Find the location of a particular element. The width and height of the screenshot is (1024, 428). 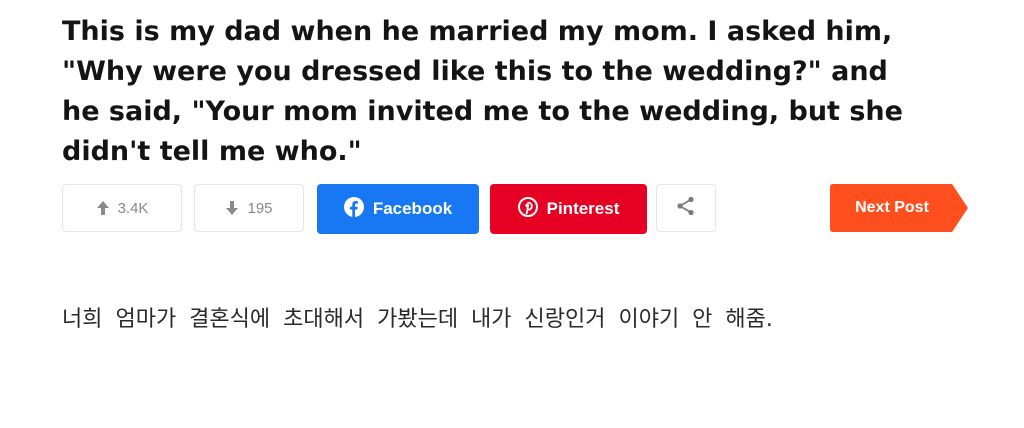

facebook-share-button: Facebook is located at coordinates (398, 209).